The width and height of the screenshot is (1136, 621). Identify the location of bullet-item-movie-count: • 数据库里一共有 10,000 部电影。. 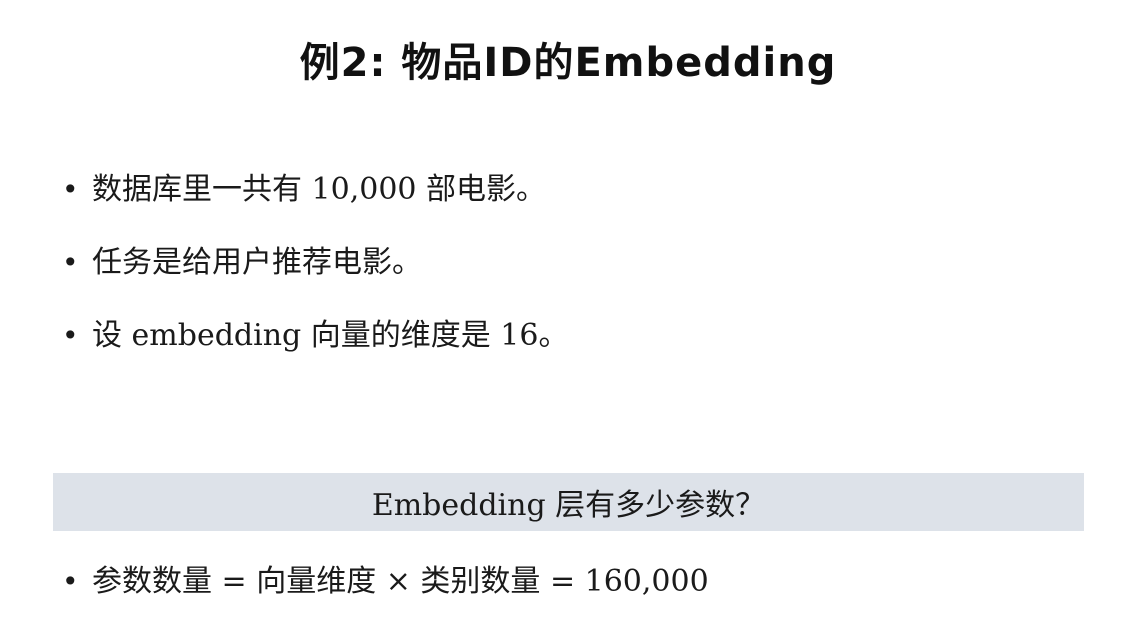
(314, 190).